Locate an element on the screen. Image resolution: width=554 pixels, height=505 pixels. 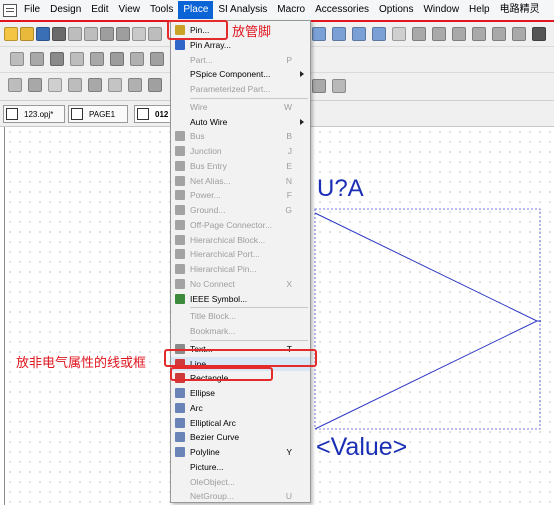
place-menu-item-ellipse: Ellipse is located at coordinates (240, 393).